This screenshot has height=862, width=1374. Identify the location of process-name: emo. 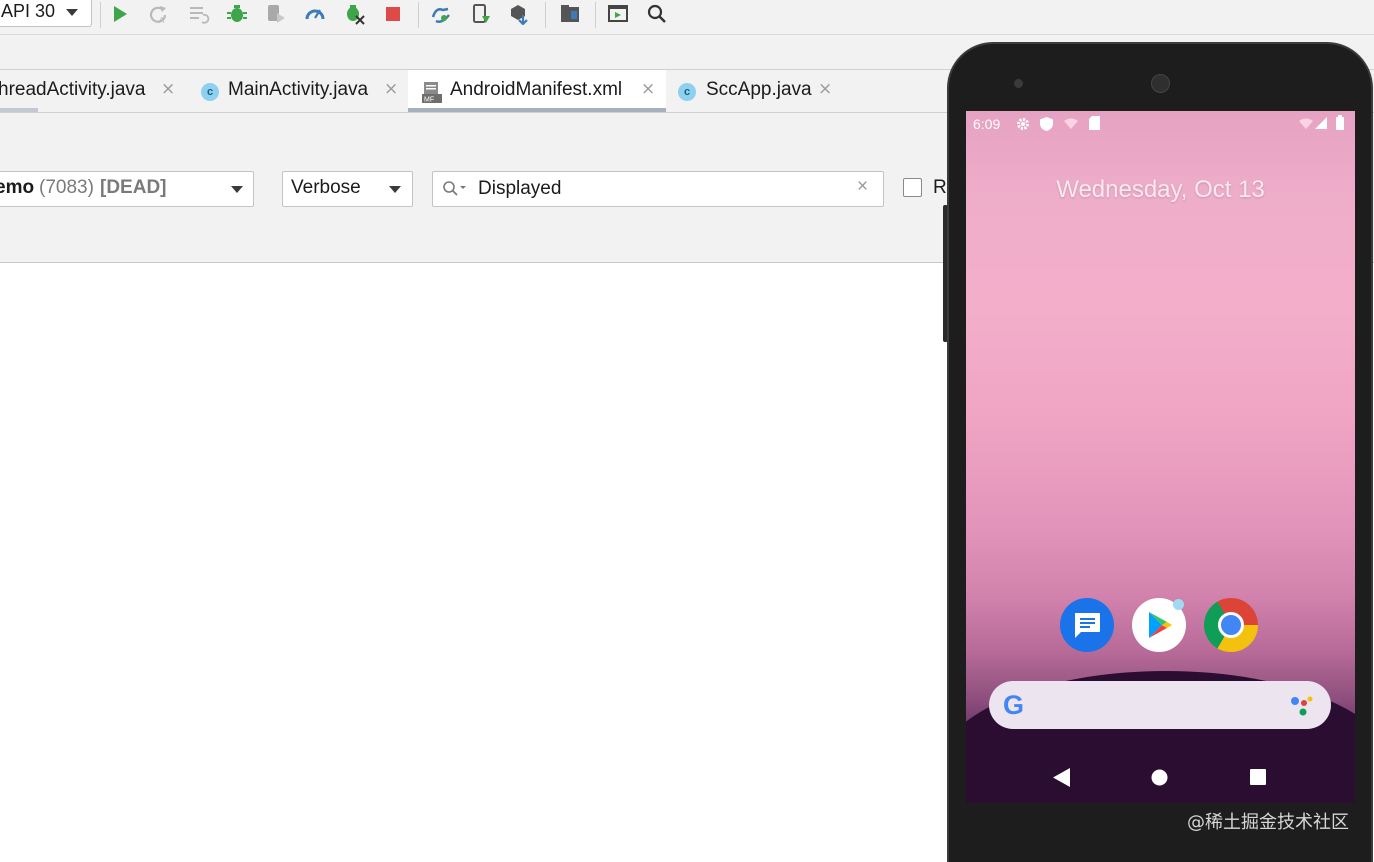
(17, 187).